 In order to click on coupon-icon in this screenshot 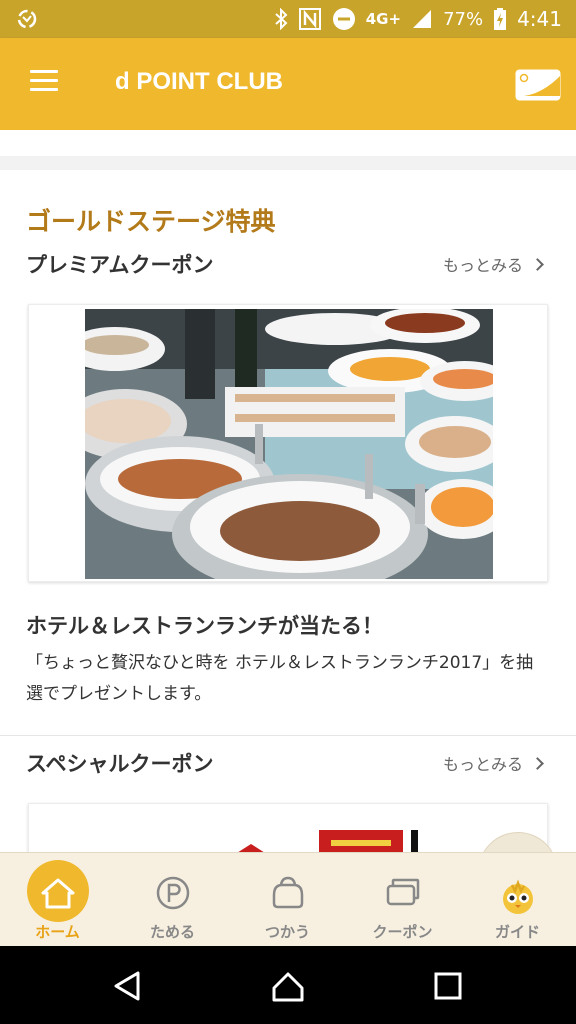, I will do `click(403, 892)`.